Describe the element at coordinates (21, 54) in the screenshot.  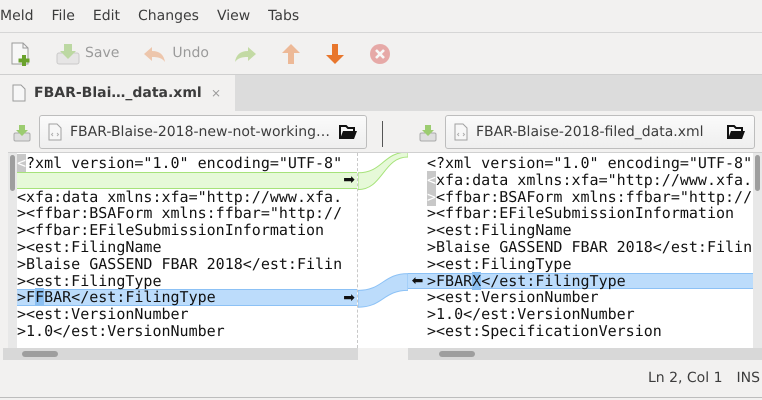
I see `new-file-icon` at that location.